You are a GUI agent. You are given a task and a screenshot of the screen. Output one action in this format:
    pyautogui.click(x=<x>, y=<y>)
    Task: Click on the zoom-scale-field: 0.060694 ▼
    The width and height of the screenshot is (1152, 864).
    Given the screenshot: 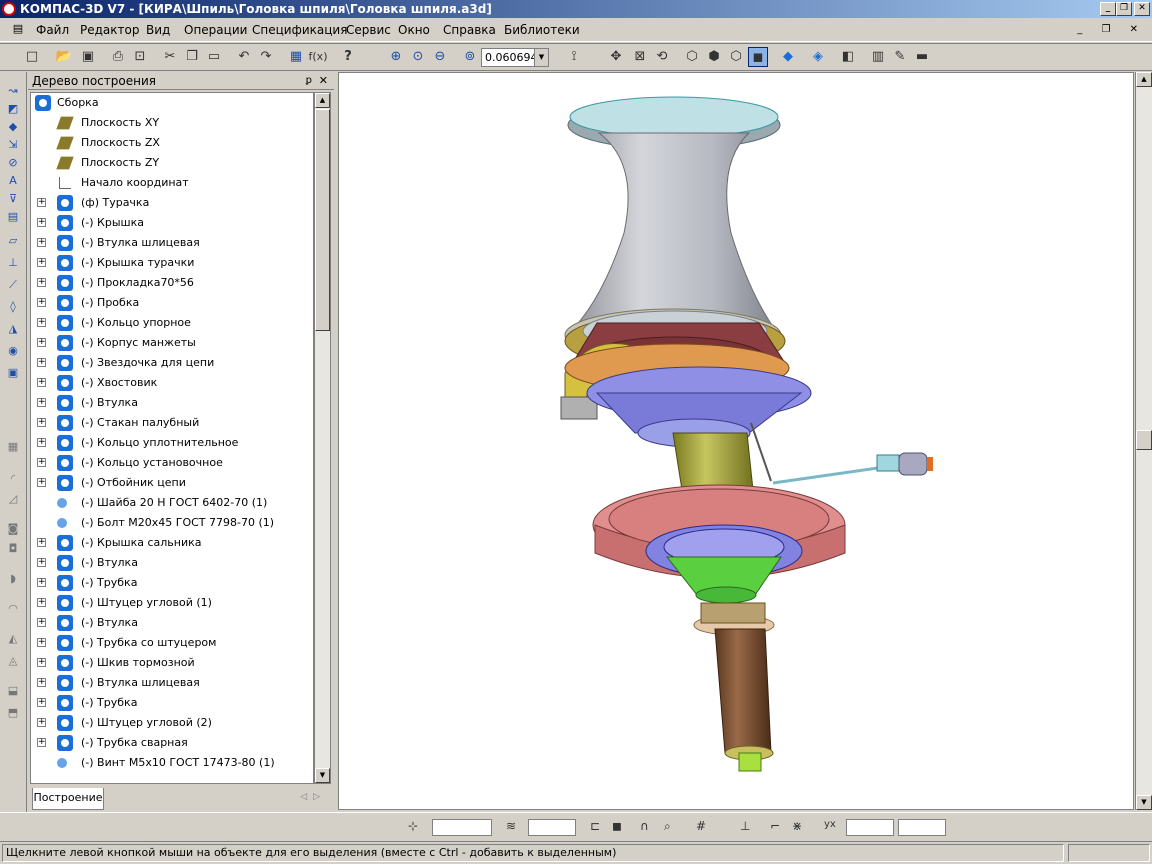 What is the action you would take?
    pyautogui.click(x=515, y=57)
    